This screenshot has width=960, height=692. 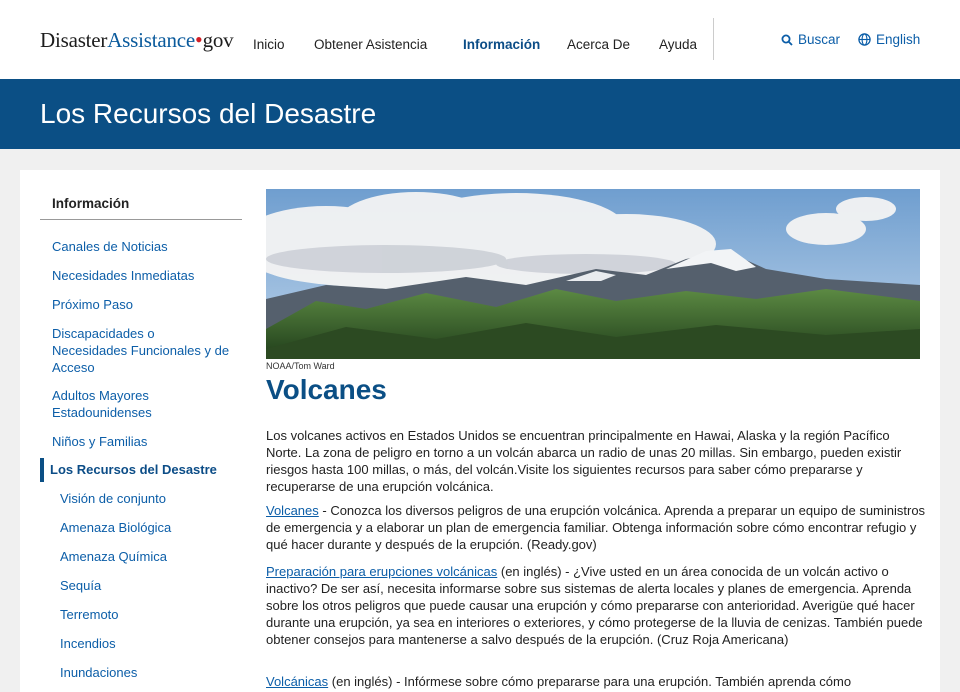 I want to click on logo-gov: gov, so click(x=218, y=40).